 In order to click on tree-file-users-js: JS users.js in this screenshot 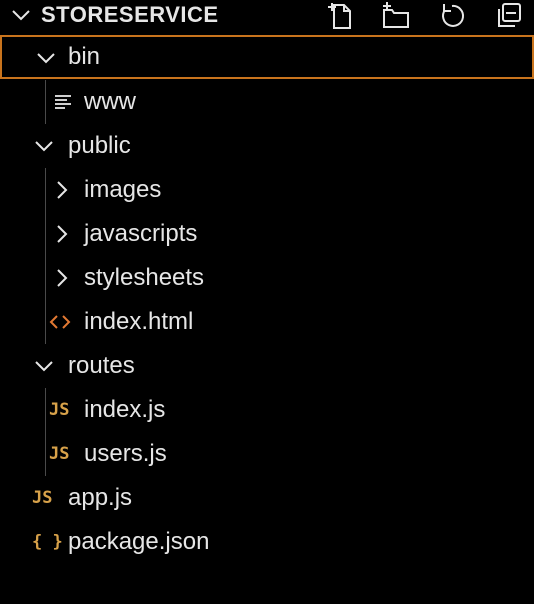, I will do `click(267, 454)`.